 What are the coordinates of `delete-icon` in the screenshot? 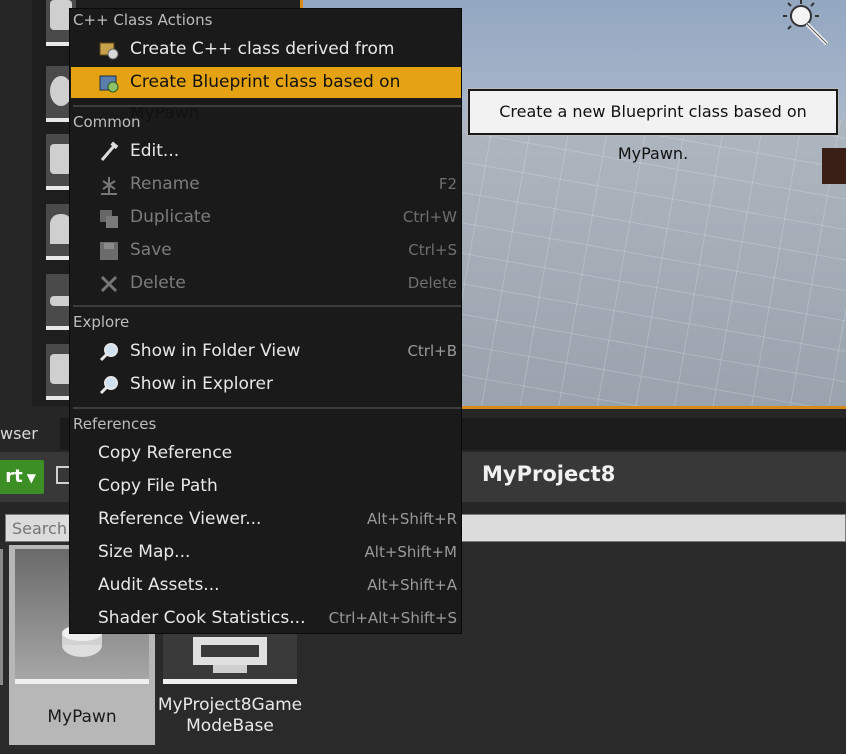 It's located at (109, 284).